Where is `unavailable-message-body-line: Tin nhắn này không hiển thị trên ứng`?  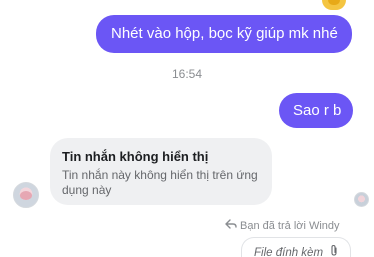 unavailable-message-body-line: Tin nhắn này không hiển thị trên ứng is located at coordinates (160, 175).